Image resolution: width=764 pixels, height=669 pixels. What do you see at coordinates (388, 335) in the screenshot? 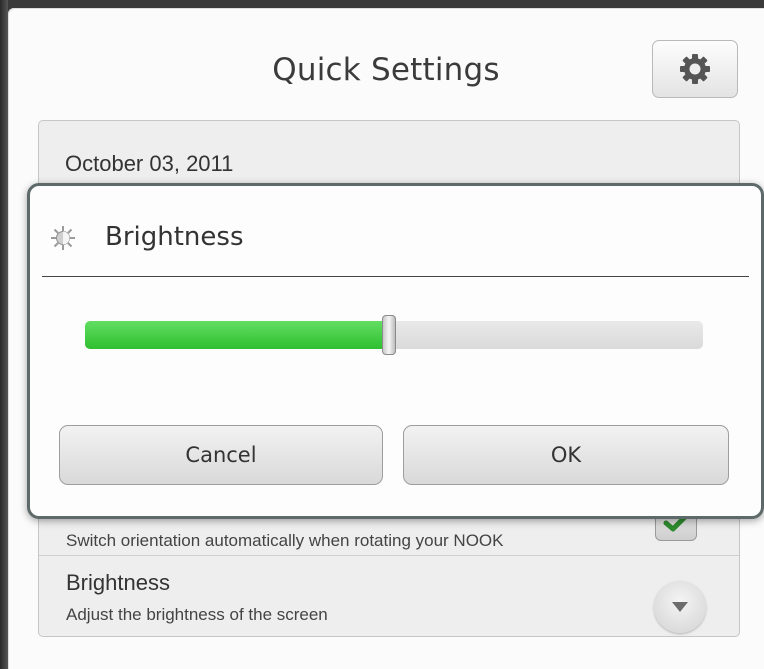
I see `brightness-slider-thumb` at bounding box center [388, 335].